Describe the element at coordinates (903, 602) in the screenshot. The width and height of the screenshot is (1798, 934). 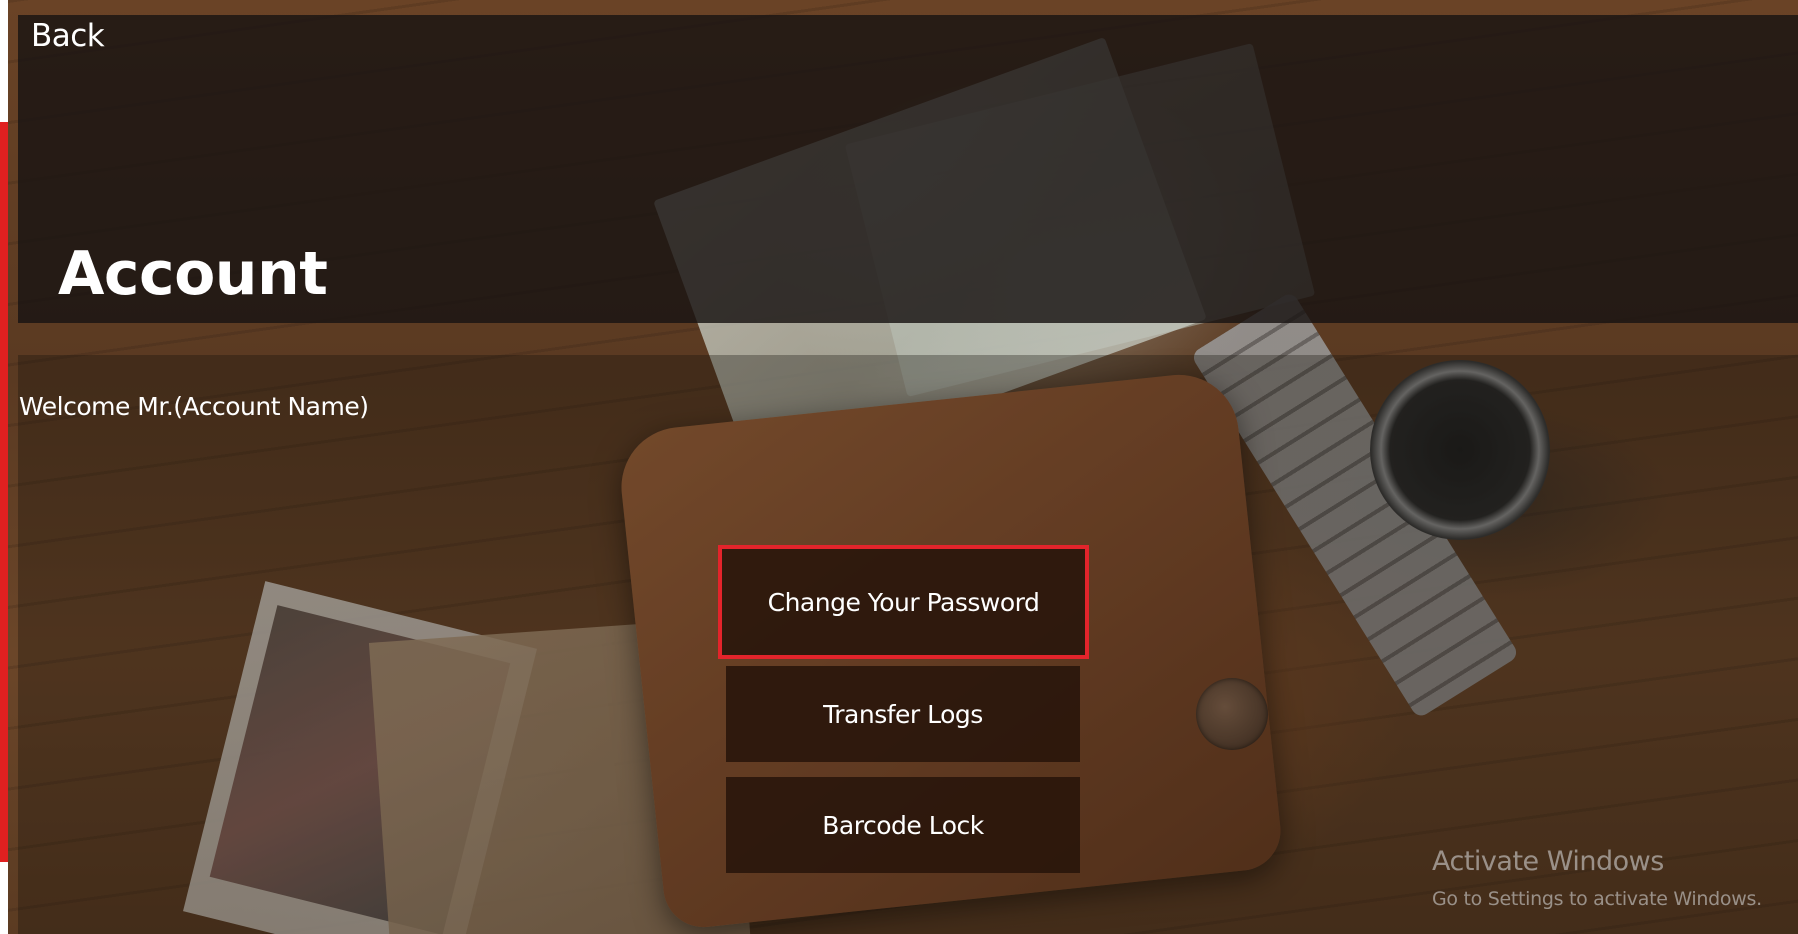
I see `change-password-button: Change Your Password` at that location.